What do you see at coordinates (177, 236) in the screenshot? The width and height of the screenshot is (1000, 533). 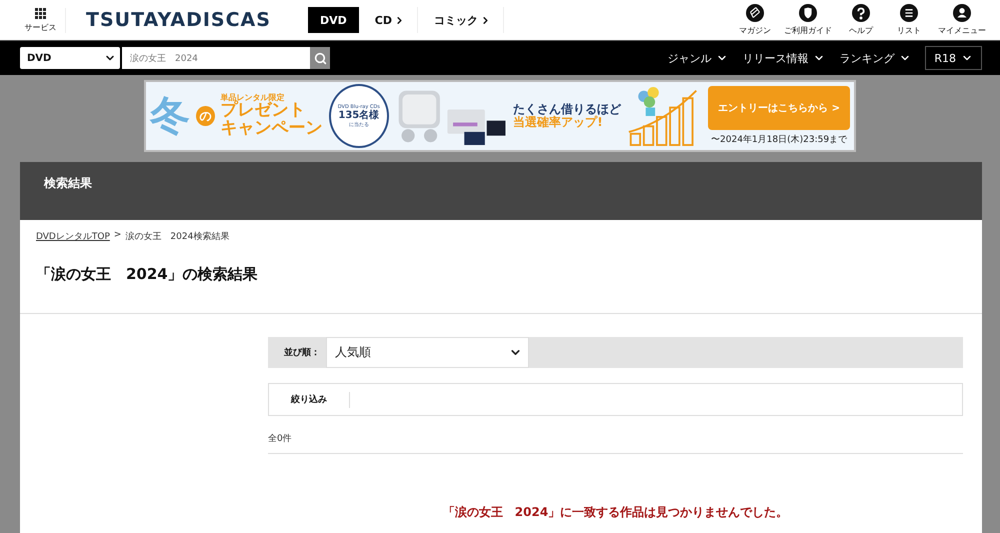 I see `breadcrumb-current: 涙の女王 2024検索結果` at bounding box center [177, 236].